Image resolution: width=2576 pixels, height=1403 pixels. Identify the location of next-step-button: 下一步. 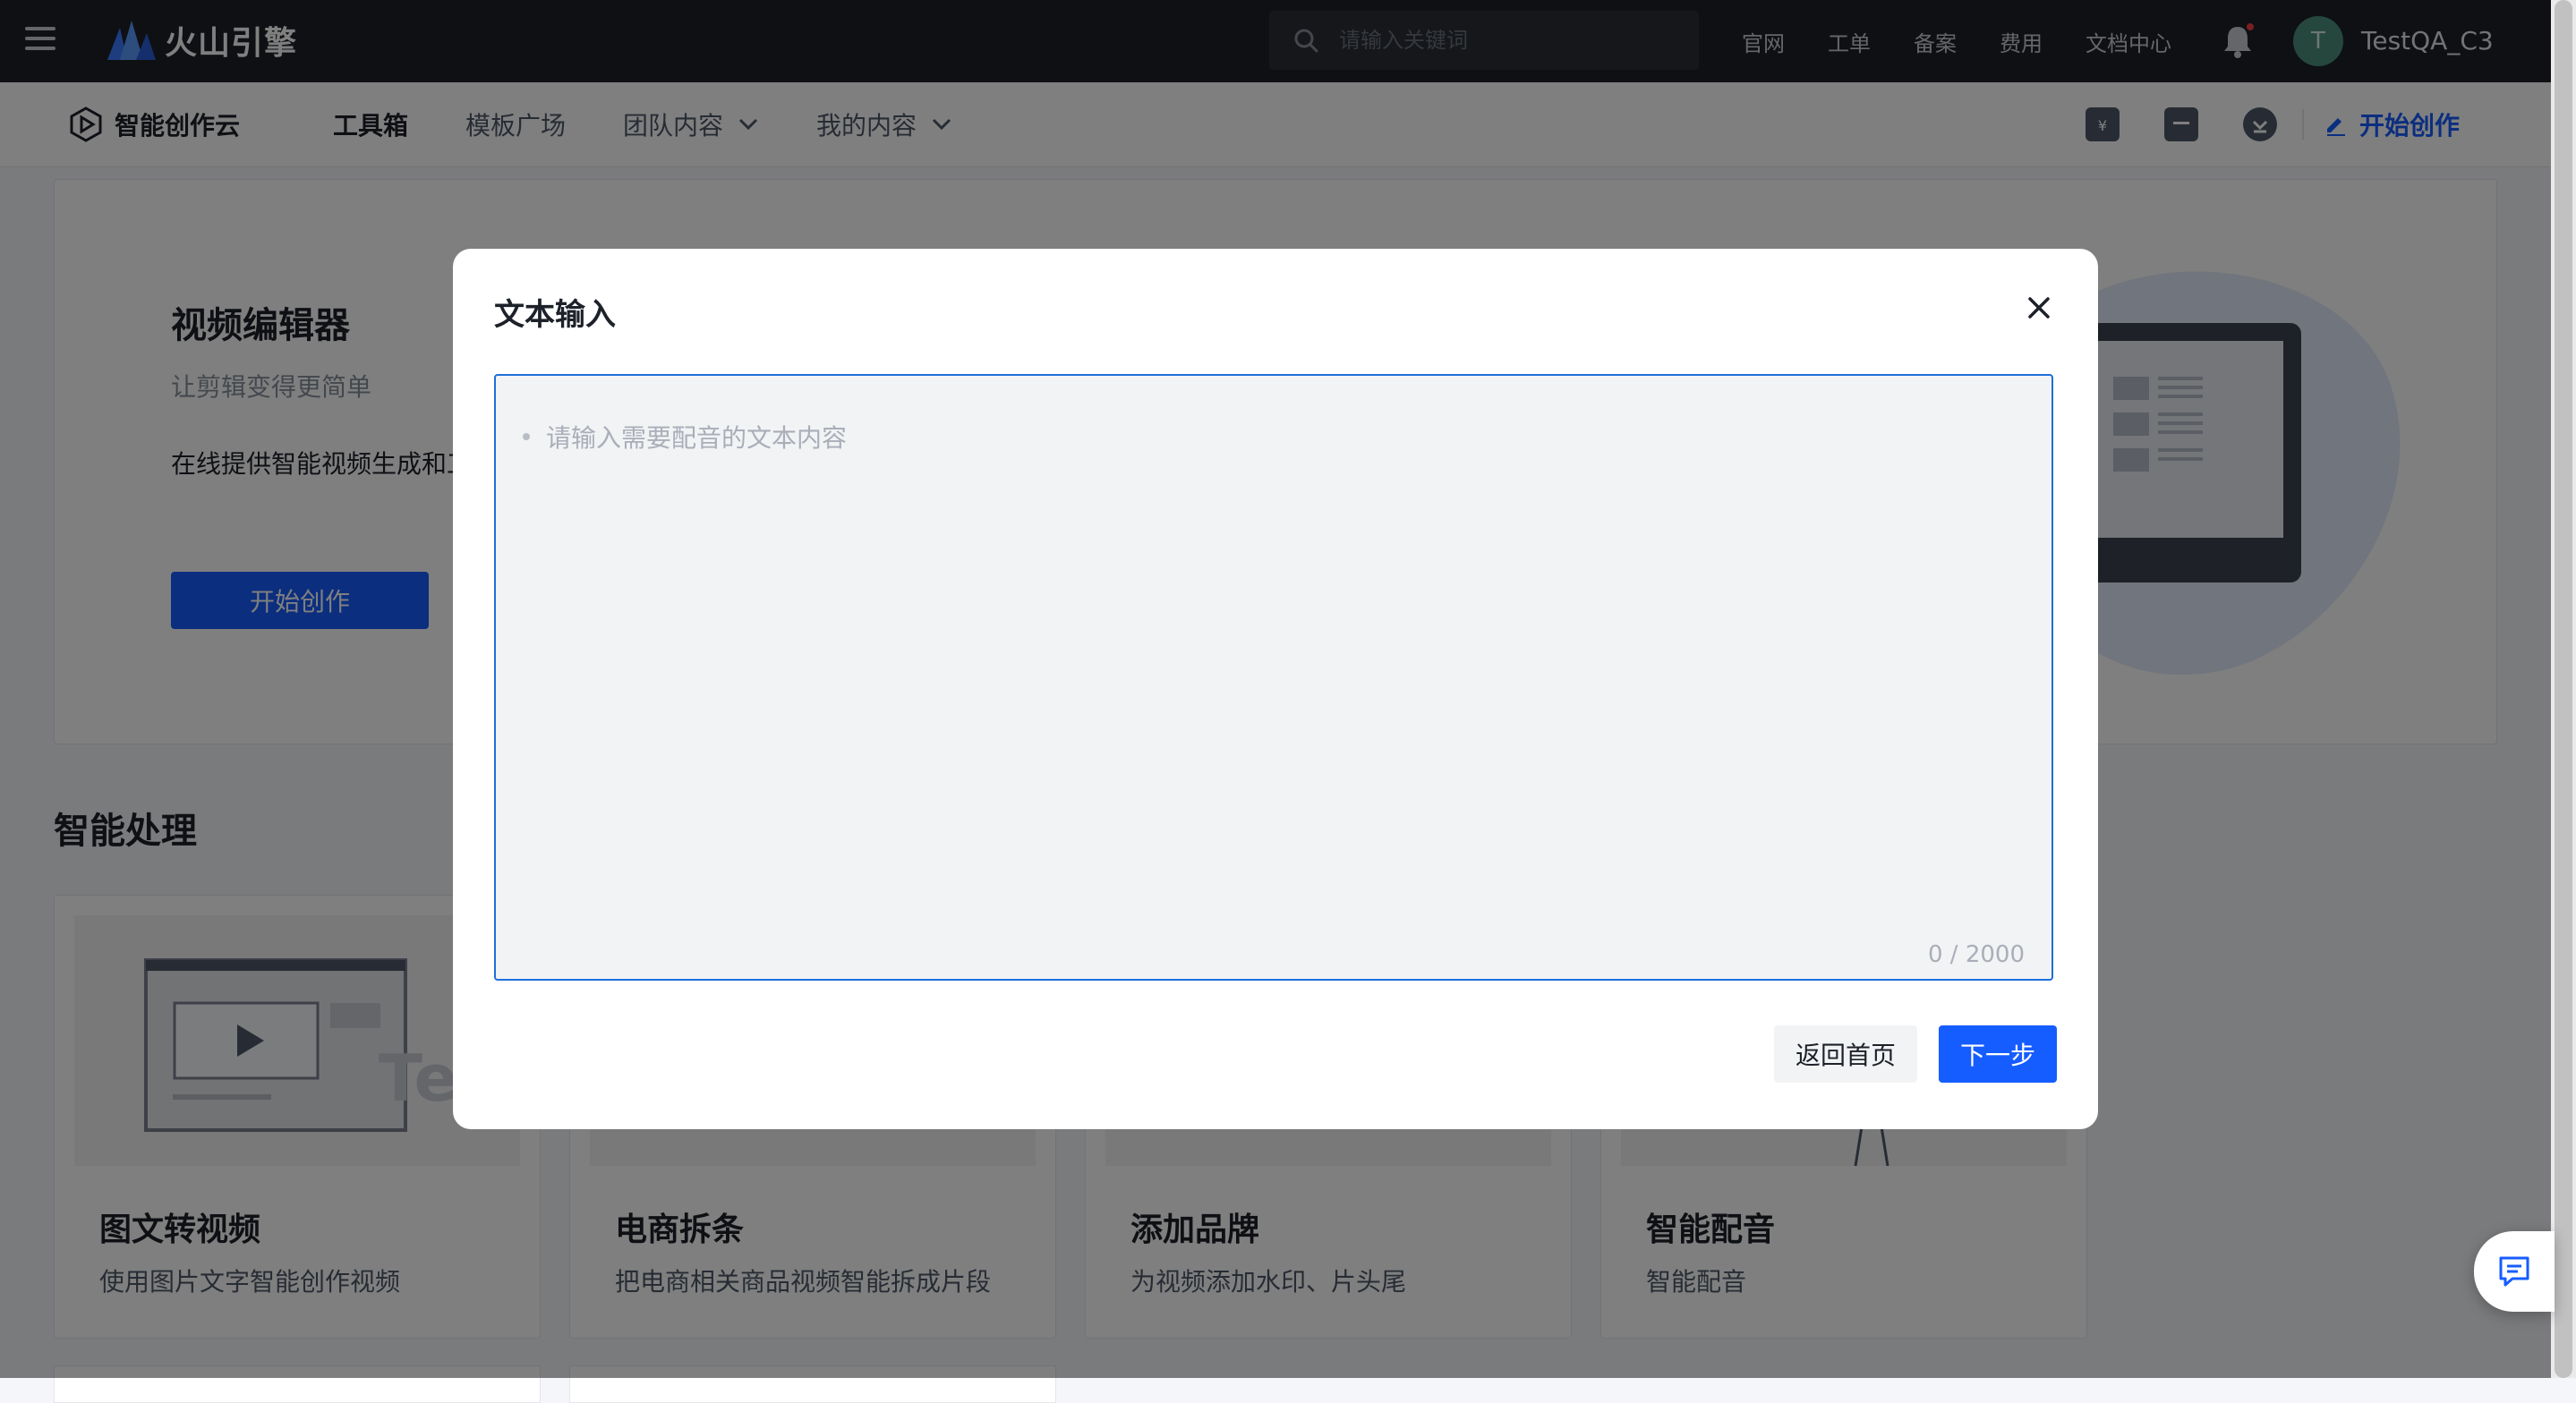
(1998, 1054).